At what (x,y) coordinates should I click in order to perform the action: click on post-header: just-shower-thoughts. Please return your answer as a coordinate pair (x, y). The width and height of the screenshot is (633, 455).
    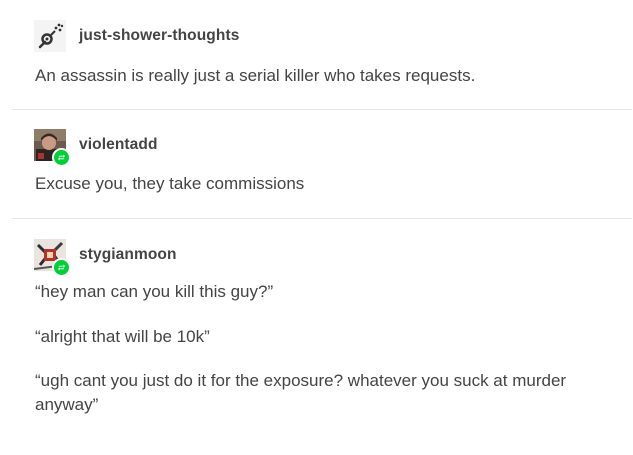
    Looking at the image, I should click on (136, 36).